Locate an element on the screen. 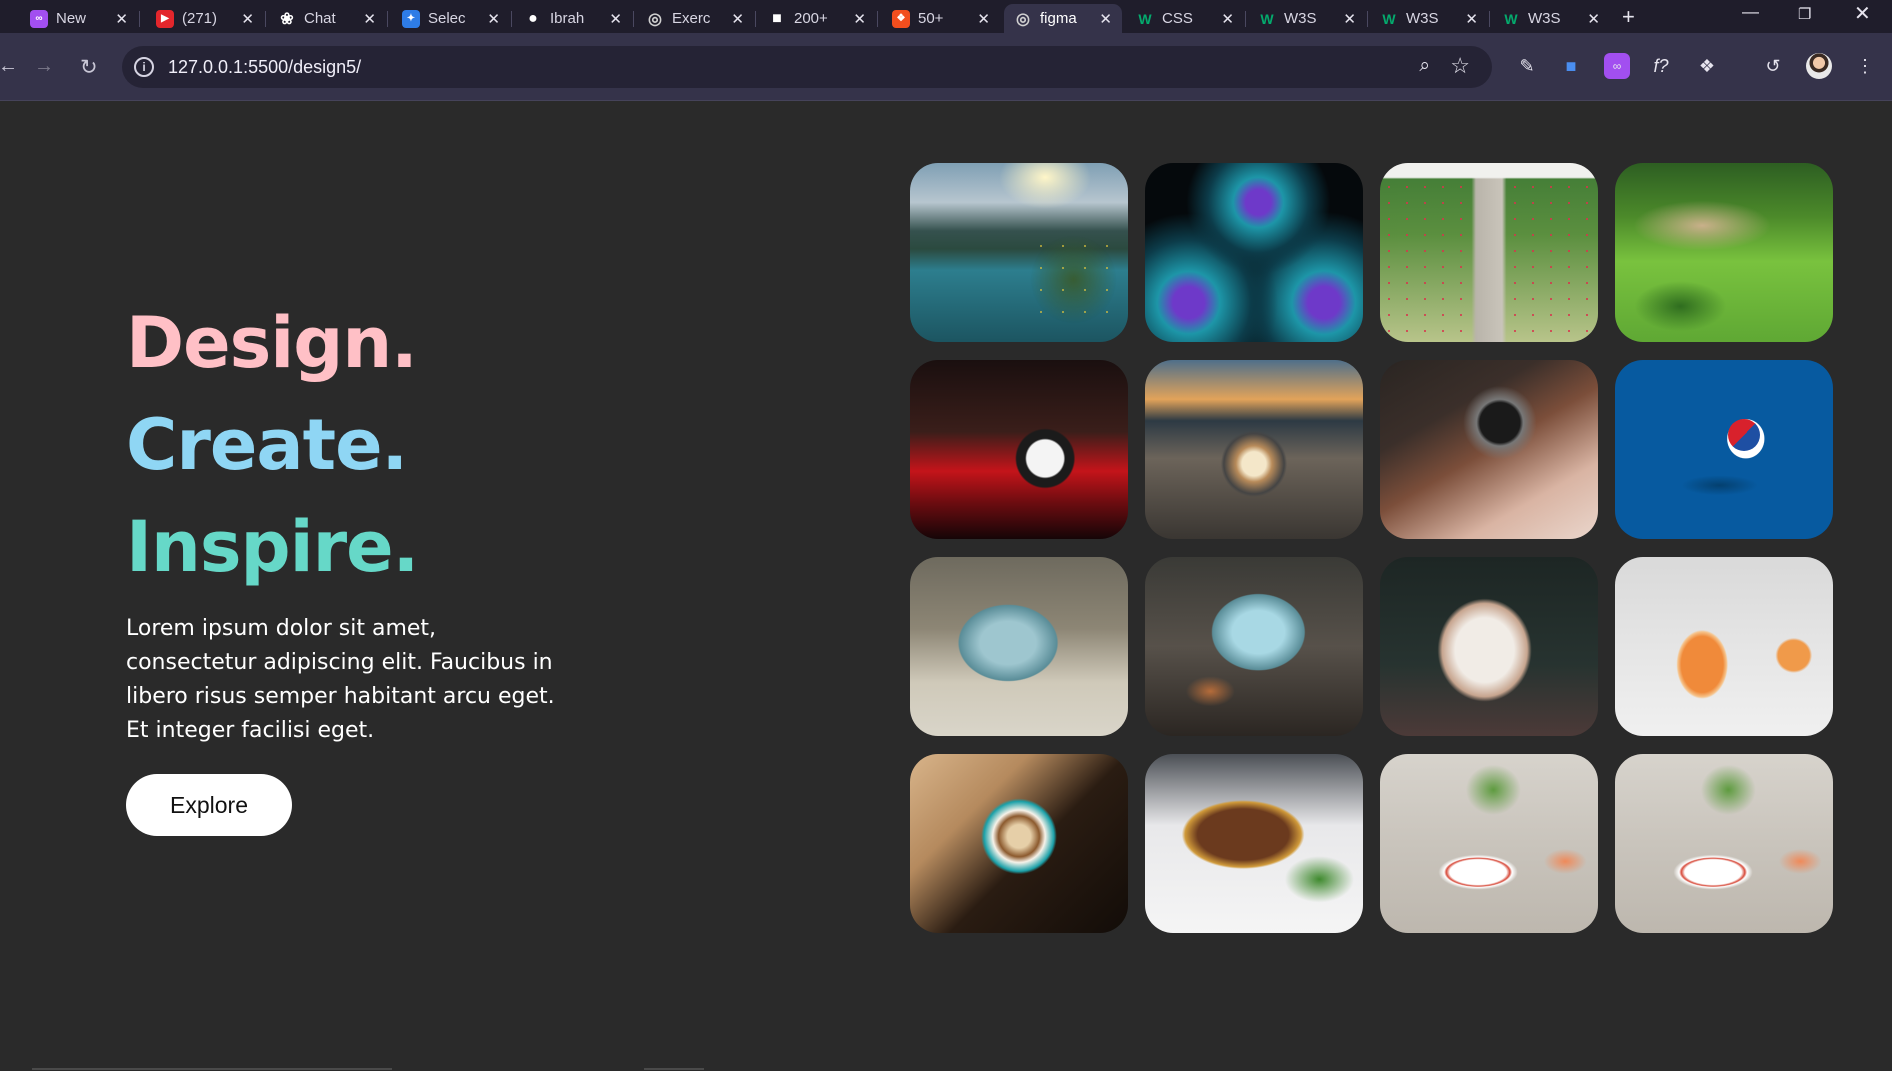  photo-latte-art is located at coordinates (1019, 843).